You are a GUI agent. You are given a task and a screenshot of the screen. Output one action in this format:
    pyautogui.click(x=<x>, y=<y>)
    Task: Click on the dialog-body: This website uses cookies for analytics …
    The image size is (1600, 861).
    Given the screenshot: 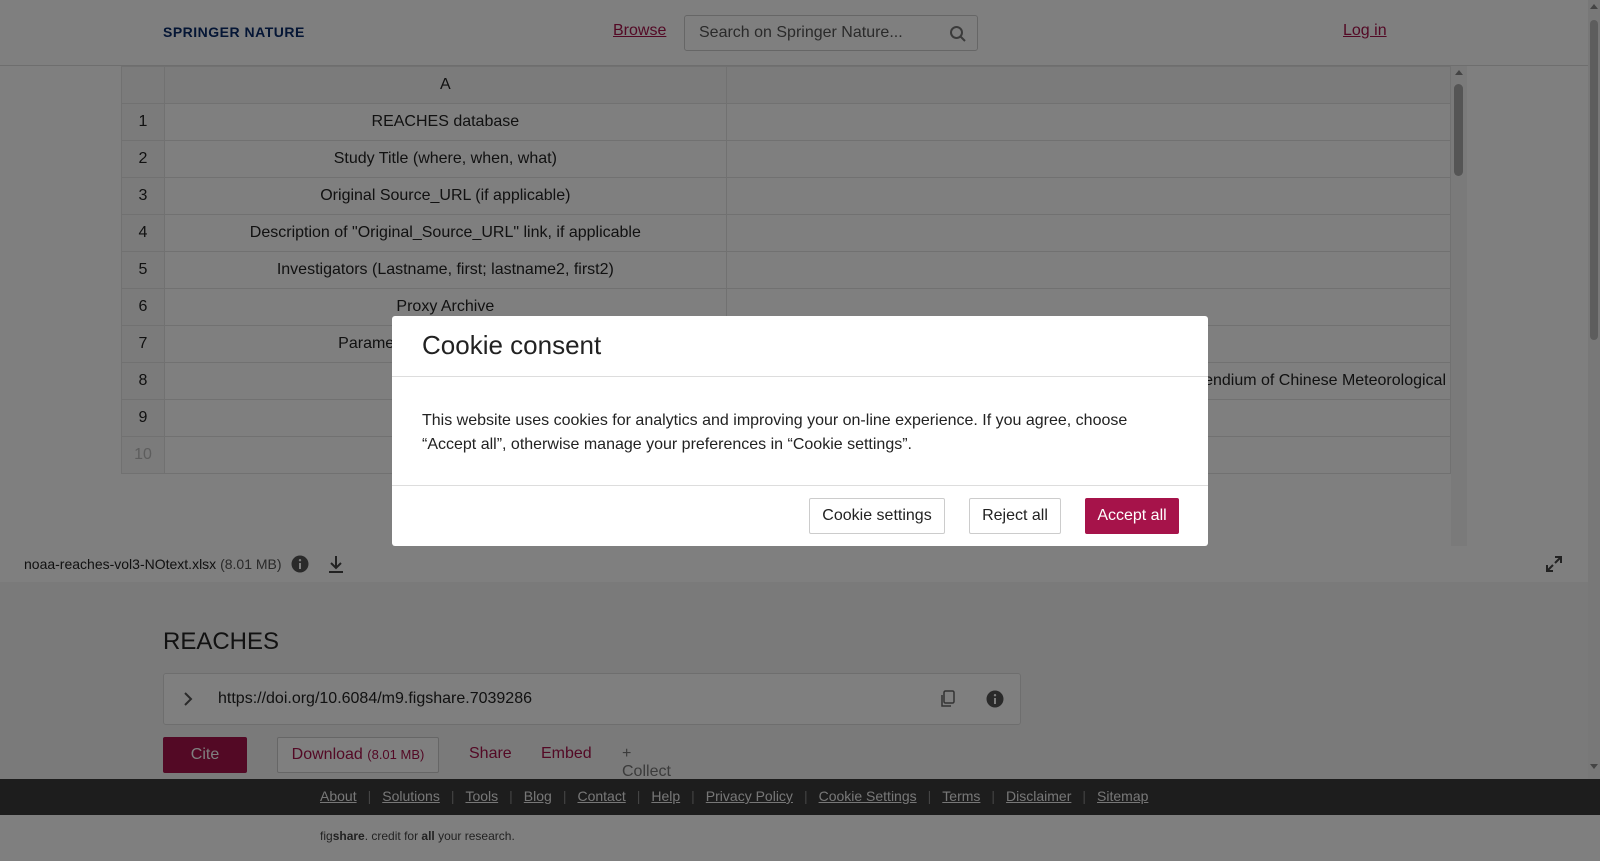 What is the action you would take?
    pyautogui.click(x=775, y=432)
    